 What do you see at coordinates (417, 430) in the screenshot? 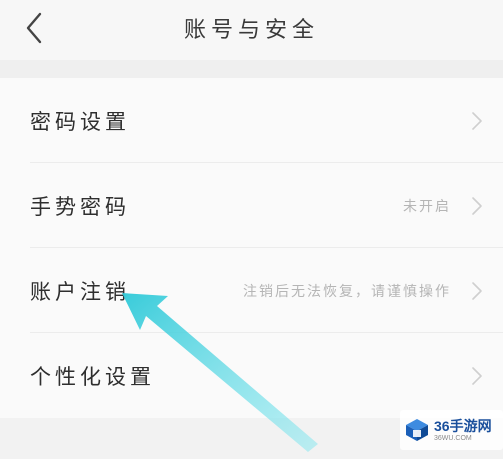
I see `cube-logo-icon` at bounding box center [417, 430].